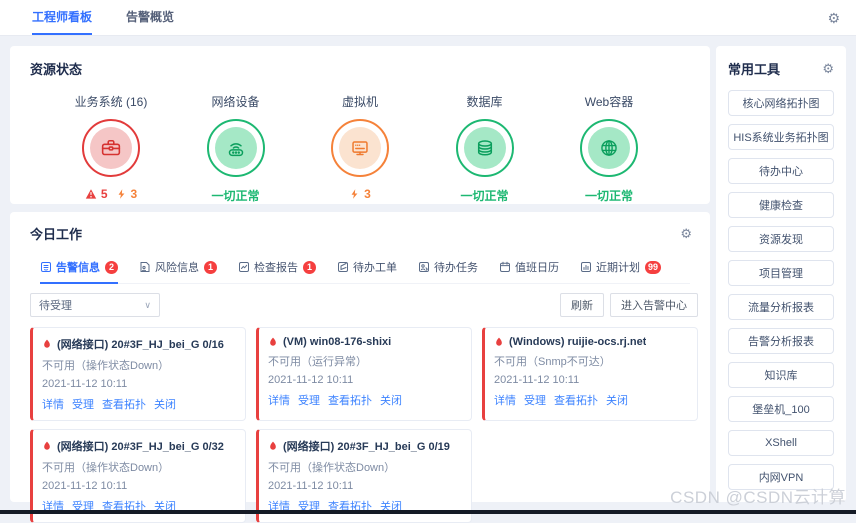 This screenshot has width=856, height=523. I want to click on resource-databases: 数据库 一切正常, so click(485, 148).